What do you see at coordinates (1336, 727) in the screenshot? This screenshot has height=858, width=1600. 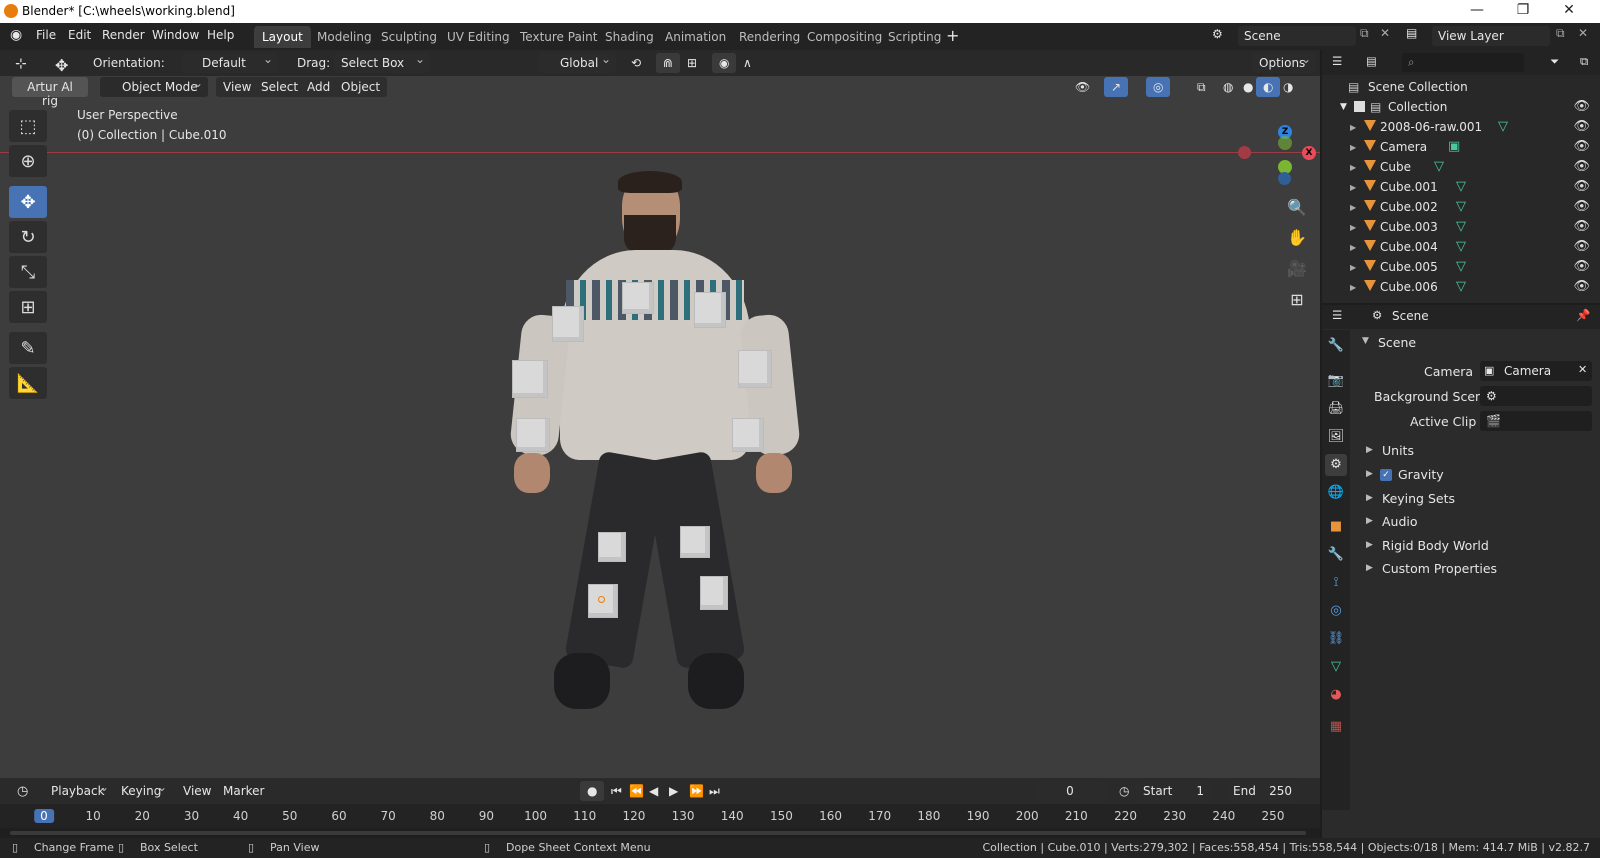 I see `texture-tab-icon: ▦` at bounding box center [1336, 727].